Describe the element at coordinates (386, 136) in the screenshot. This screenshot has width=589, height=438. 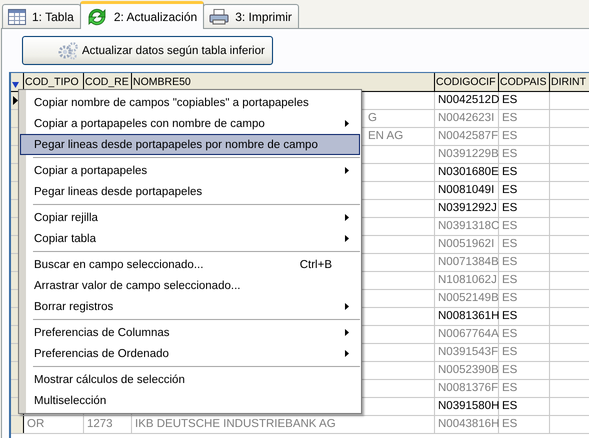
I see `table-cell: EN AG` at that location.